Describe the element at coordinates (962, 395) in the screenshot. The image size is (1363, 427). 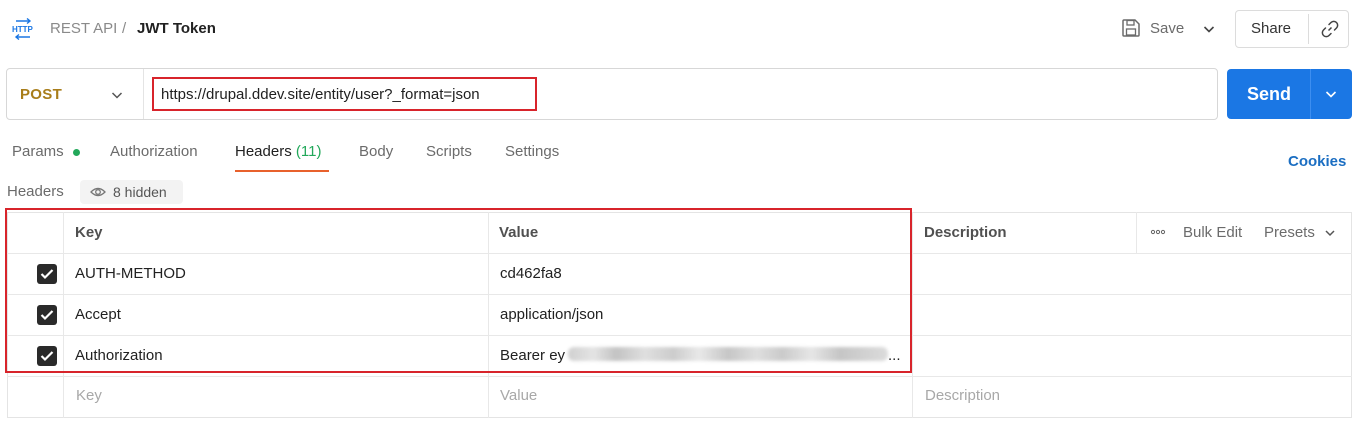
I see `new-description-input: Description` at that location.